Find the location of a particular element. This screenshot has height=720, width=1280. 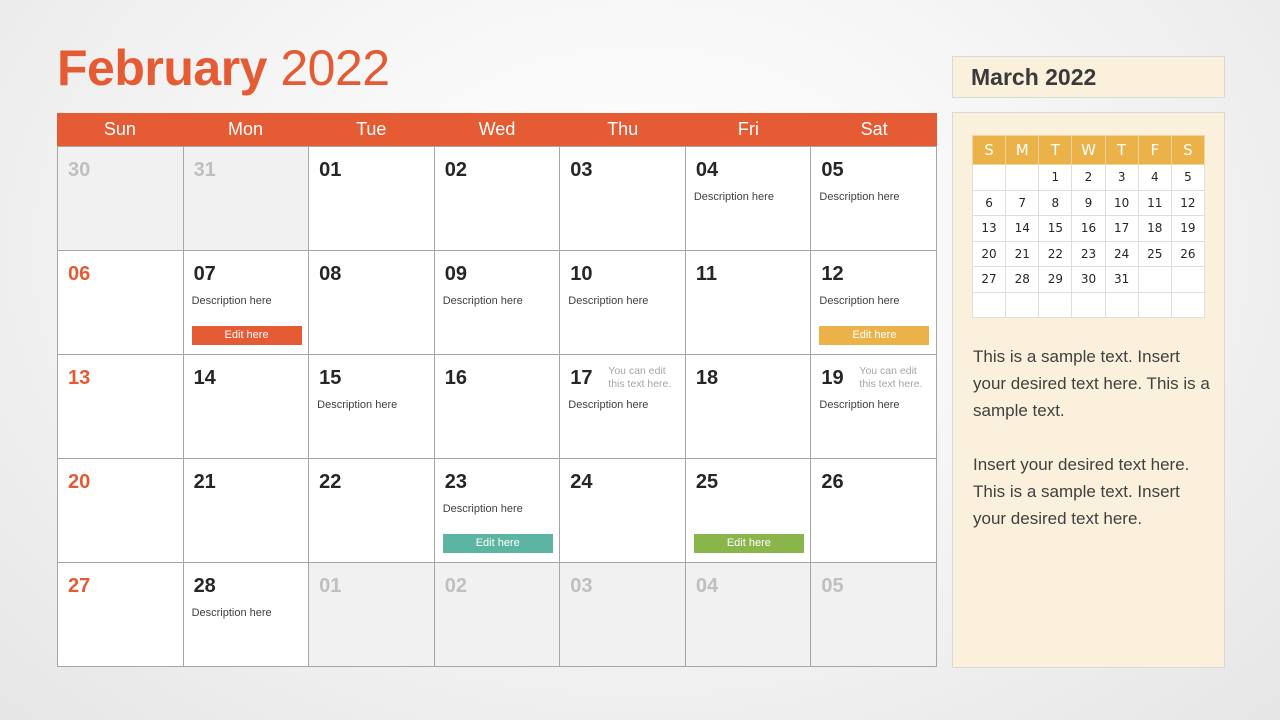

mini-week-row: 13 14 15 16 17 18 19 is located at coordinates (1088, 228).